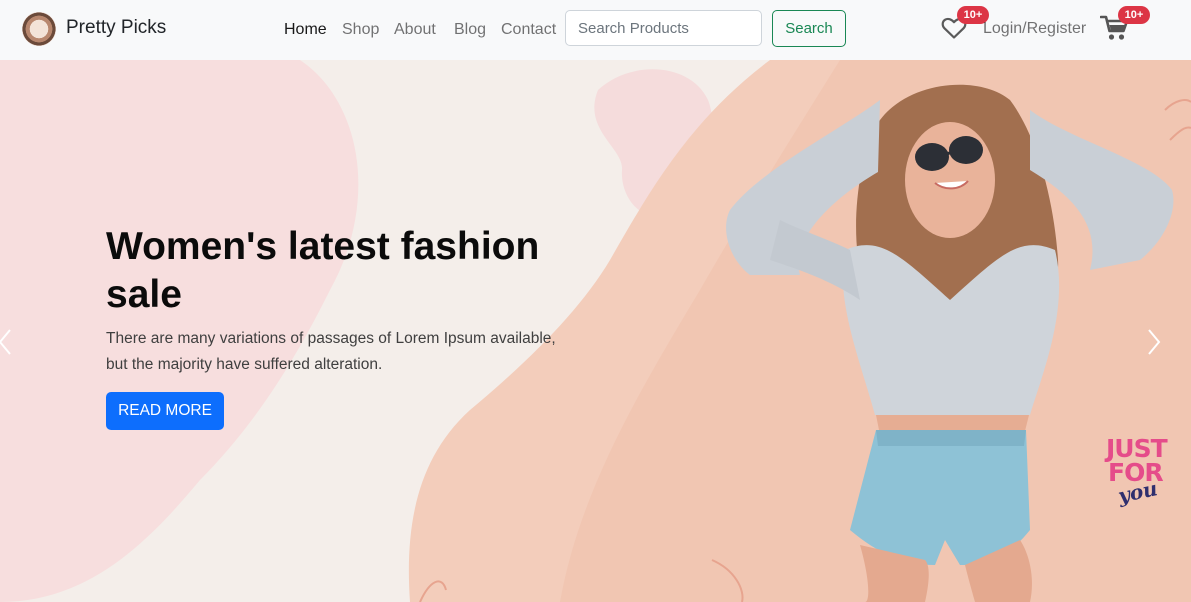 This screenshot has width=1191, height=602. What do you see at coordinates (305, 30) in the screenshot?
I see `nav-link-home: Home` at bounding box center [305, 30].